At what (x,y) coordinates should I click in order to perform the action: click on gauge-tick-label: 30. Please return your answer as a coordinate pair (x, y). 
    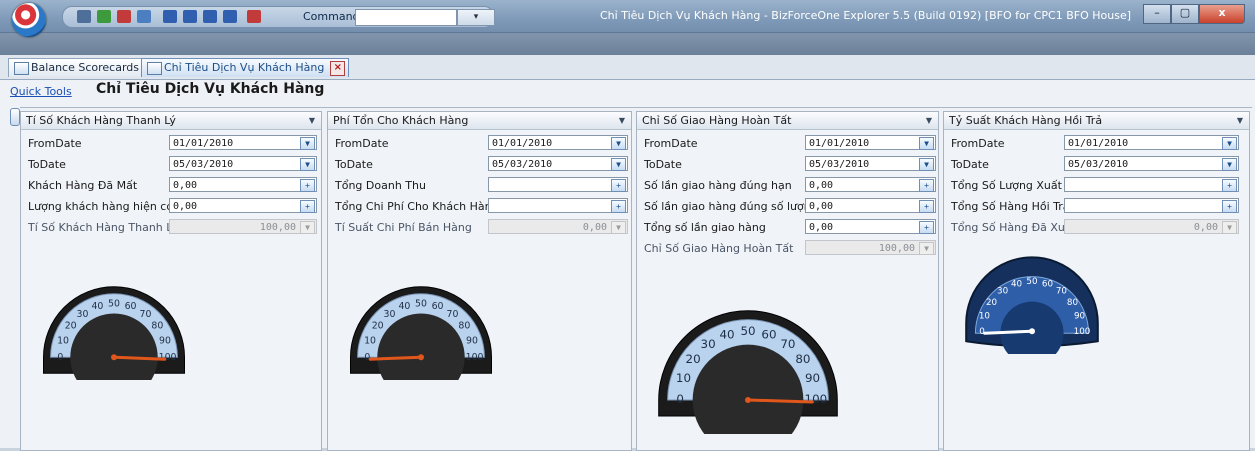
    Looking at the image, I should click on (708, 344).